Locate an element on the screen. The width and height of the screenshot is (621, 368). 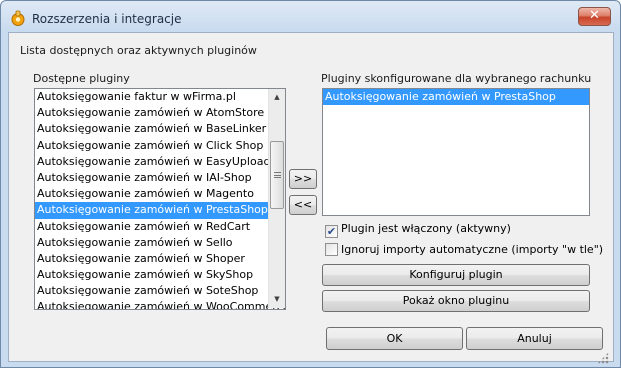
list-item: Autoksięgowanie zamówień w EasyUploader is located at coordinates (160, 162).